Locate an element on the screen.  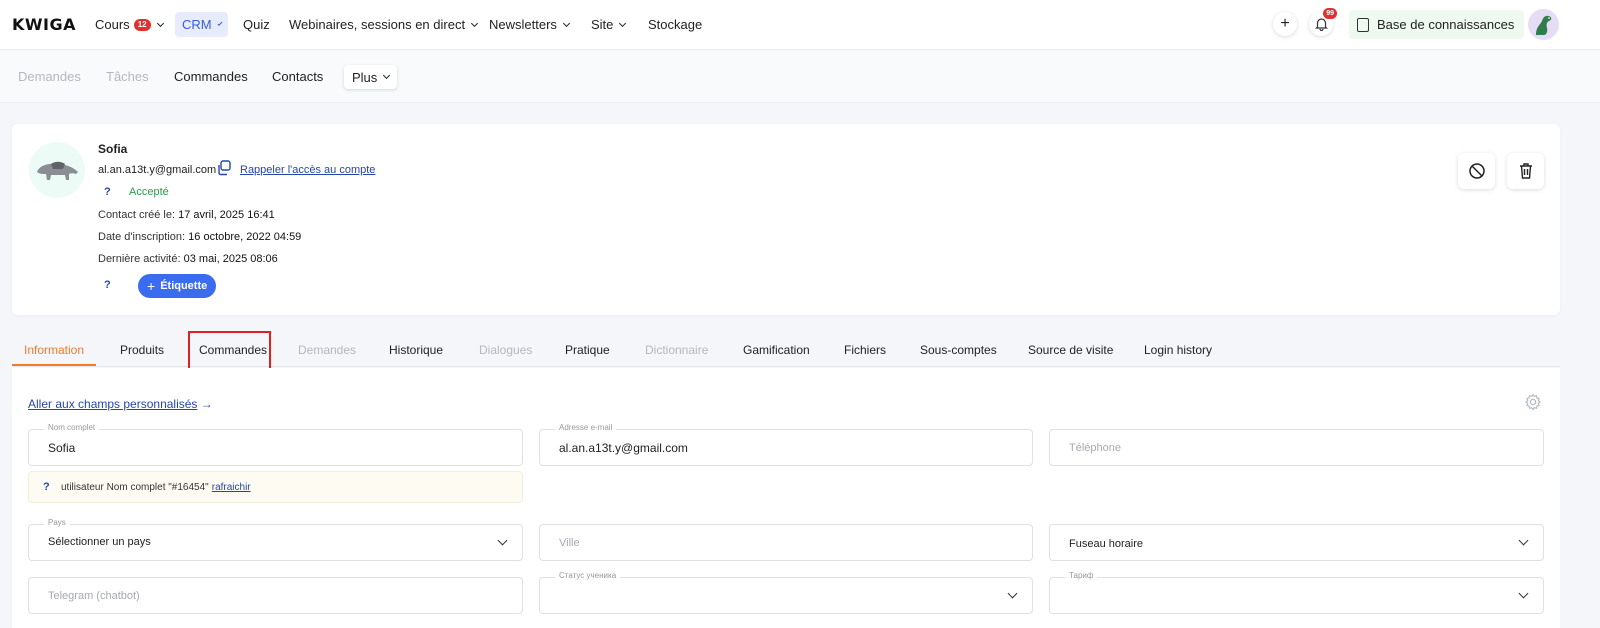
telegram-placeholder: Telegram (chatbot) is located at coordinates (94, 596).